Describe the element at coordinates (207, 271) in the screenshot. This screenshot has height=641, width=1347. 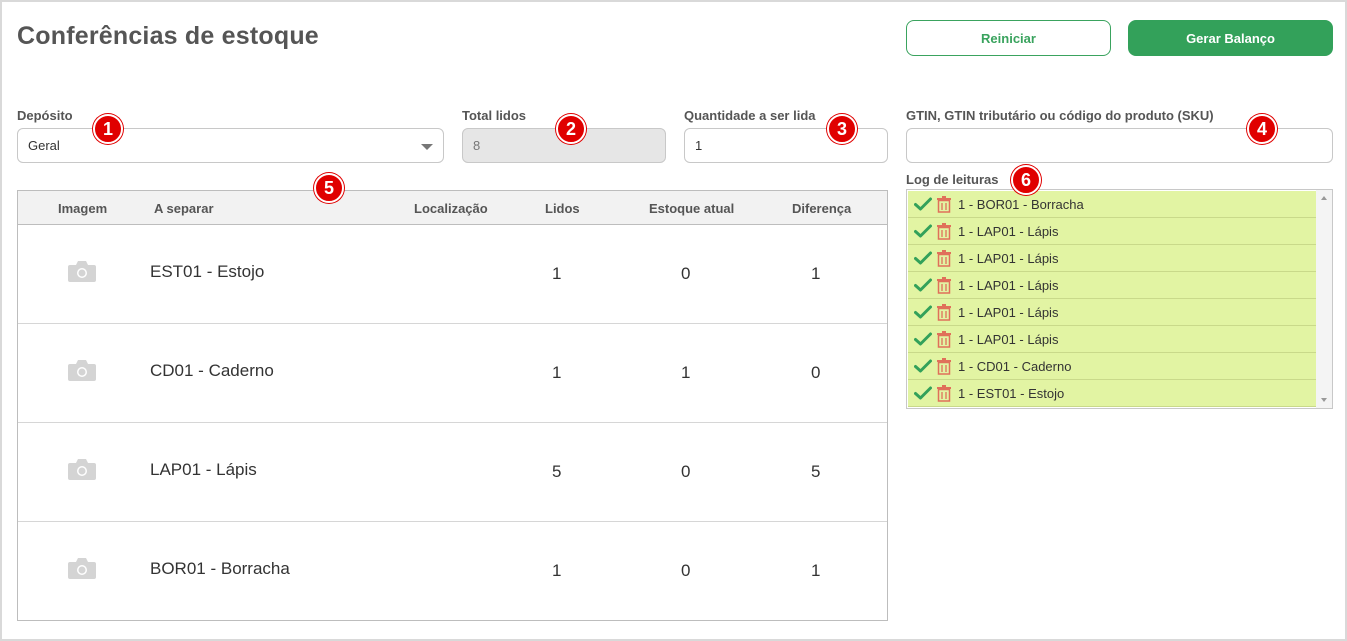
I see `row-product: EST01 - Estojo` at that location.